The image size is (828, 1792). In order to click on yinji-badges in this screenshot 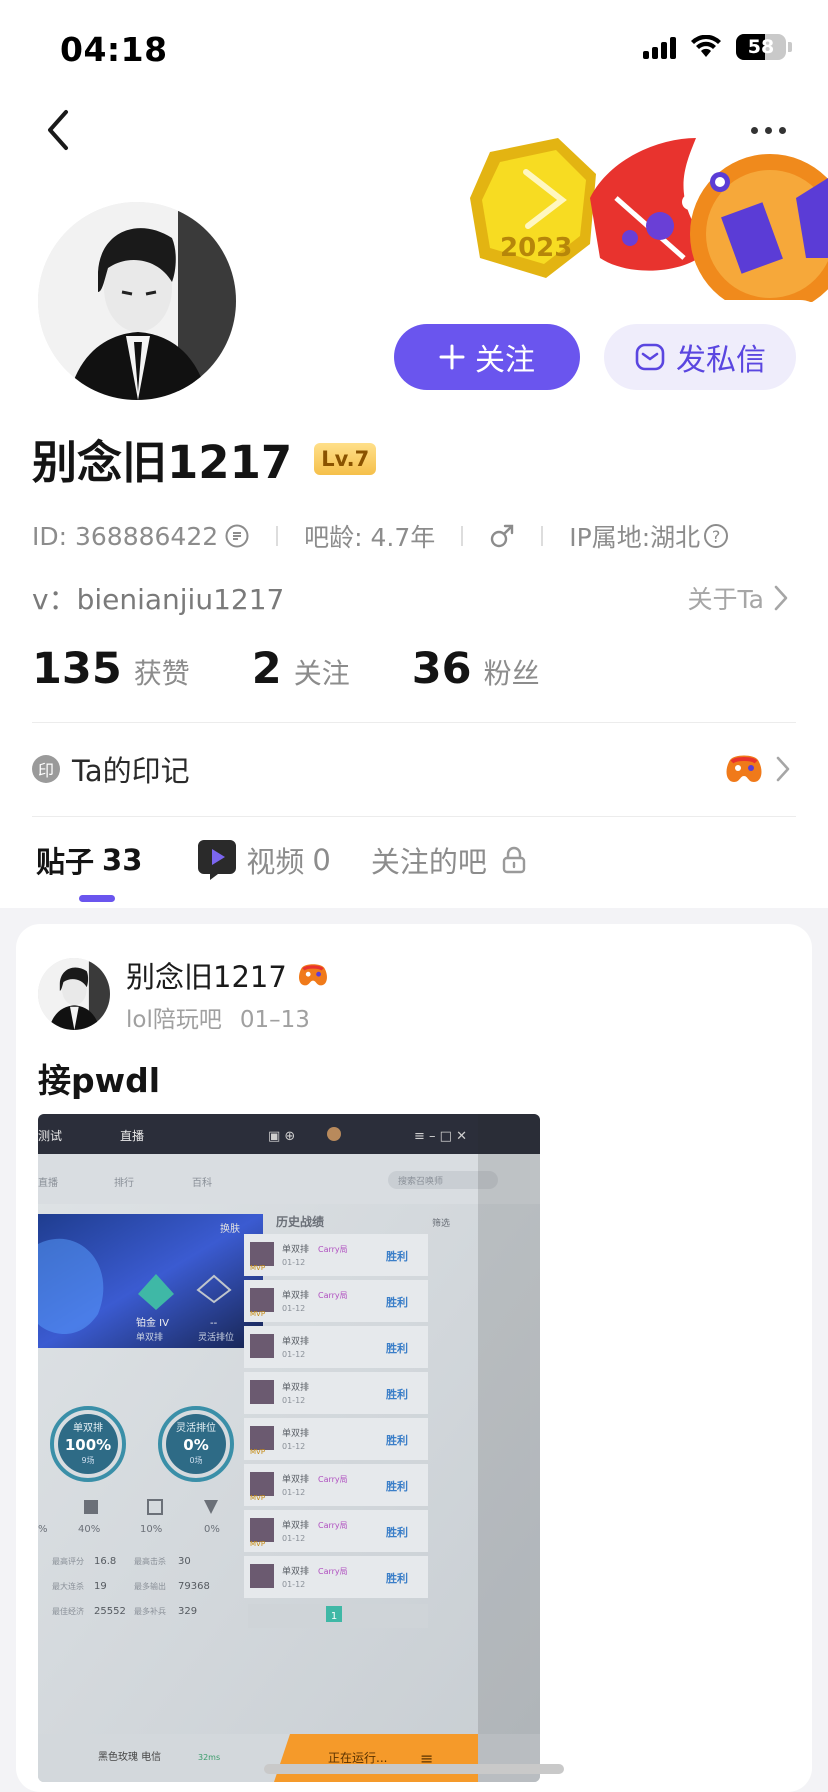, I will do `click(758, 769)`.